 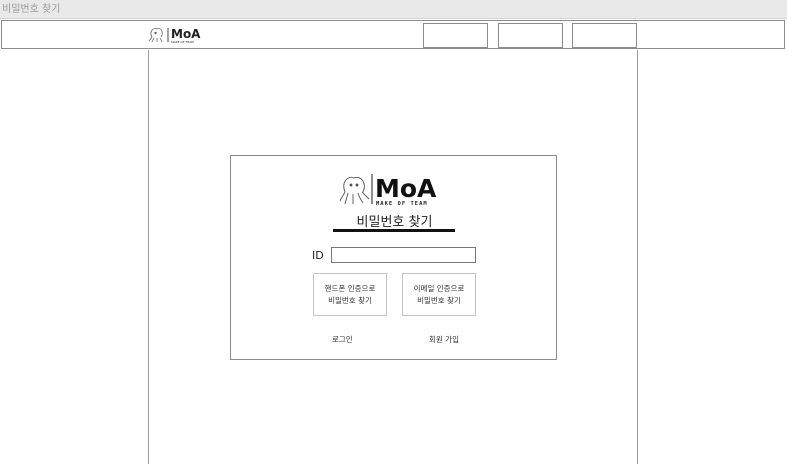 What do you see at coordinates (182, 42) in the screenshot?
I see `header-logo-sub: MAKE OF TEAM` at bounding box center [182, 42].